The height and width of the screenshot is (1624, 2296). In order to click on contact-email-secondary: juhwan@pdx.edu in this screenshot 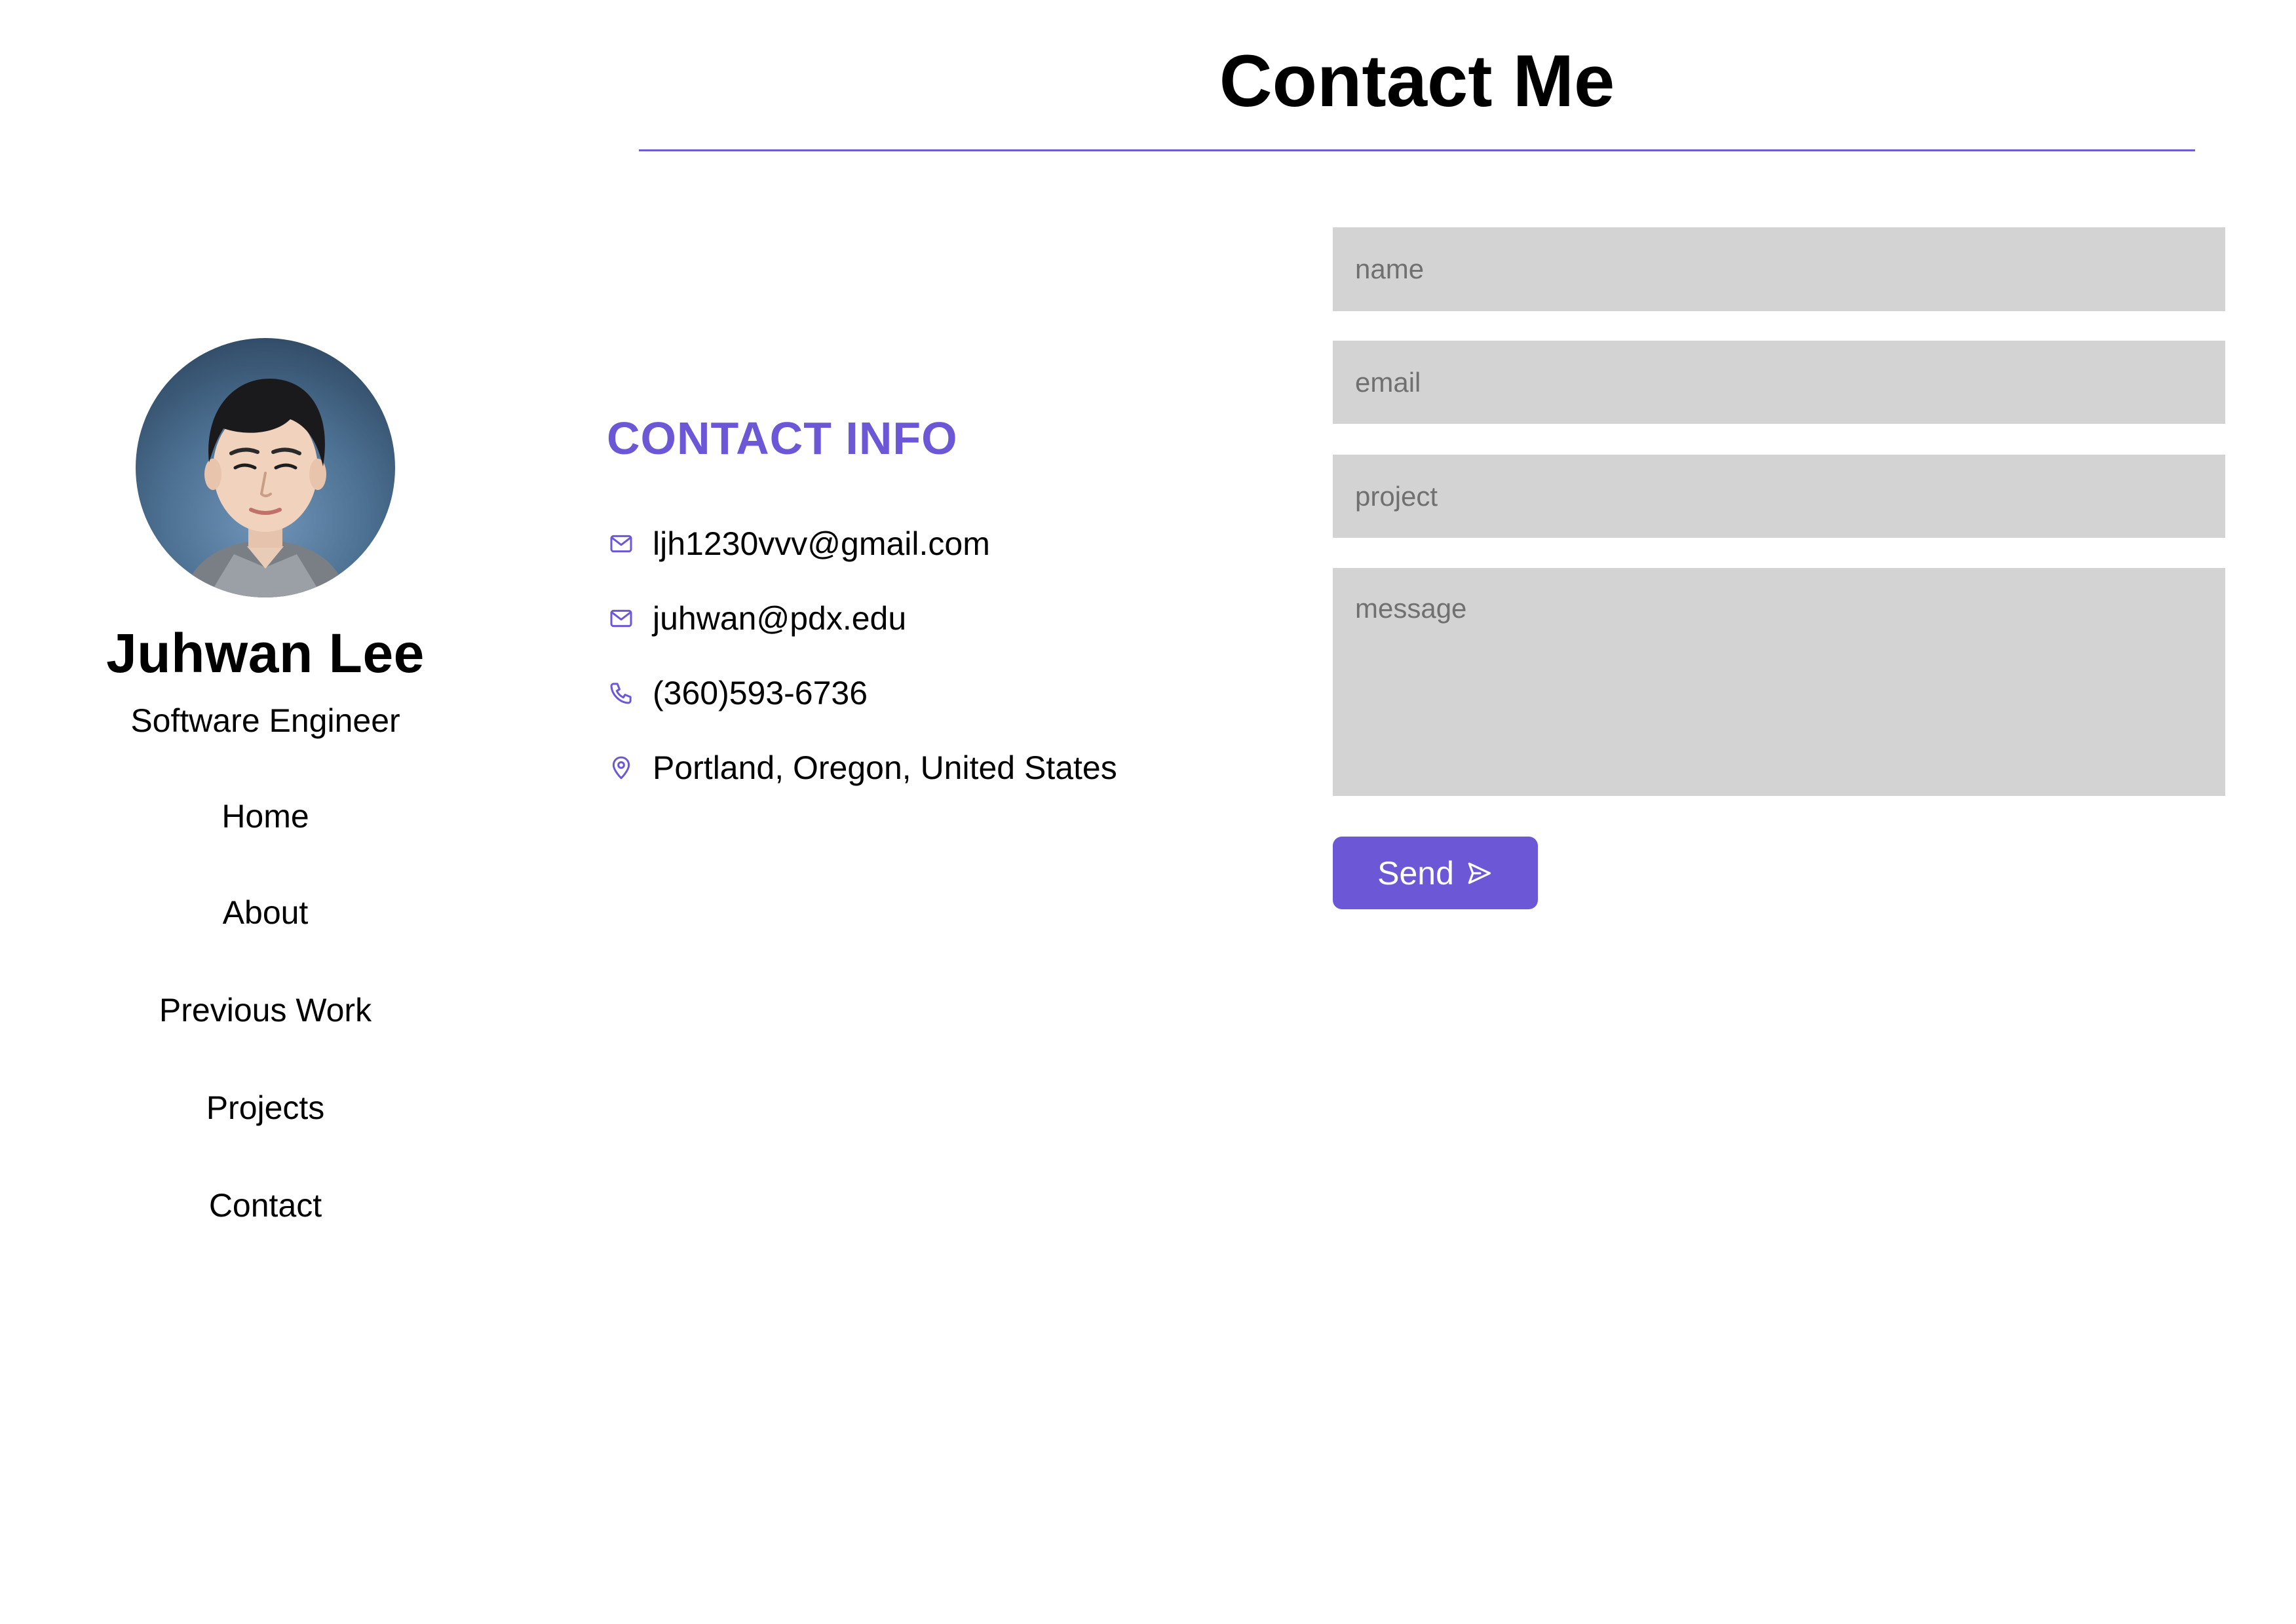, I will do `click(779, 618)`.